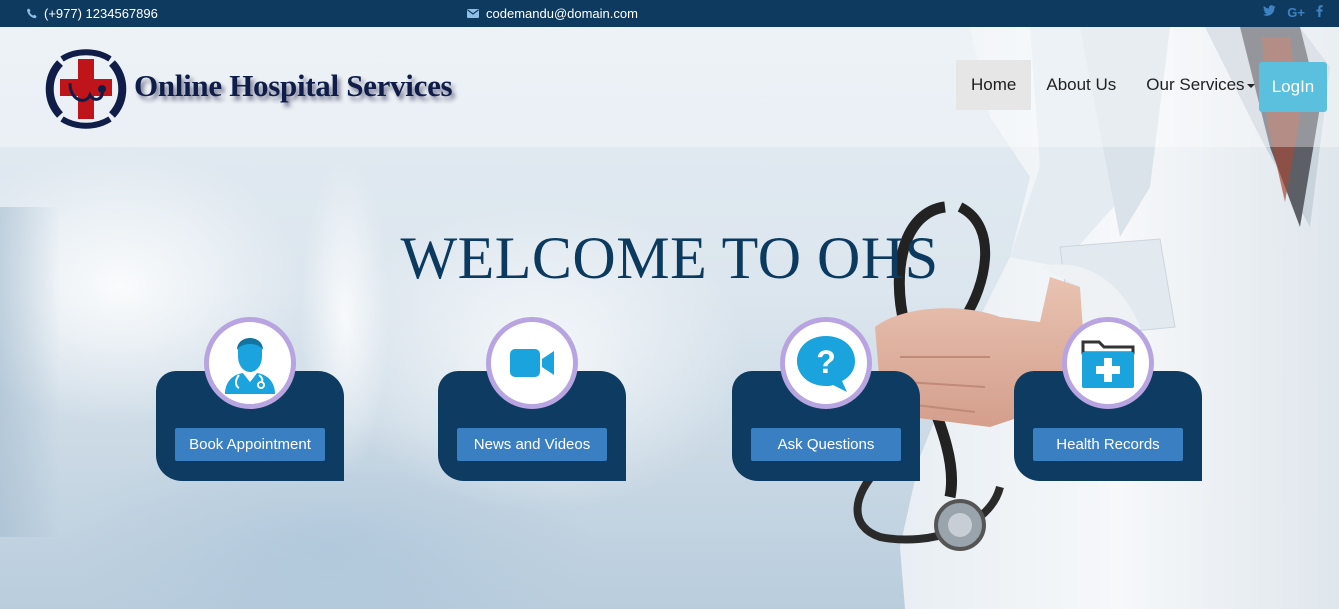 The height and width of the screenshot is (609, 1339). Describe the element at coordinates (562, 13) in the screenshot. I see `email-address: codemandu@domain.com` at that location.